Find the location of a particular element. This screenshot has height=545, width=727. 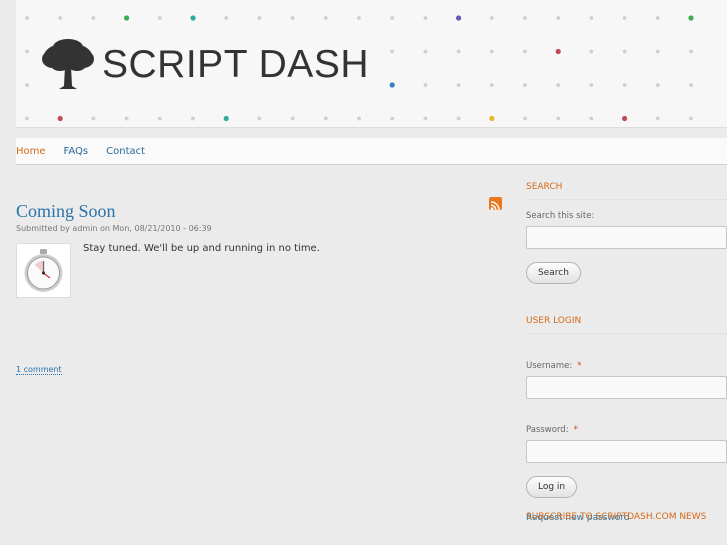

search-field-label: Search this site: is located at coordinates (560, 216).